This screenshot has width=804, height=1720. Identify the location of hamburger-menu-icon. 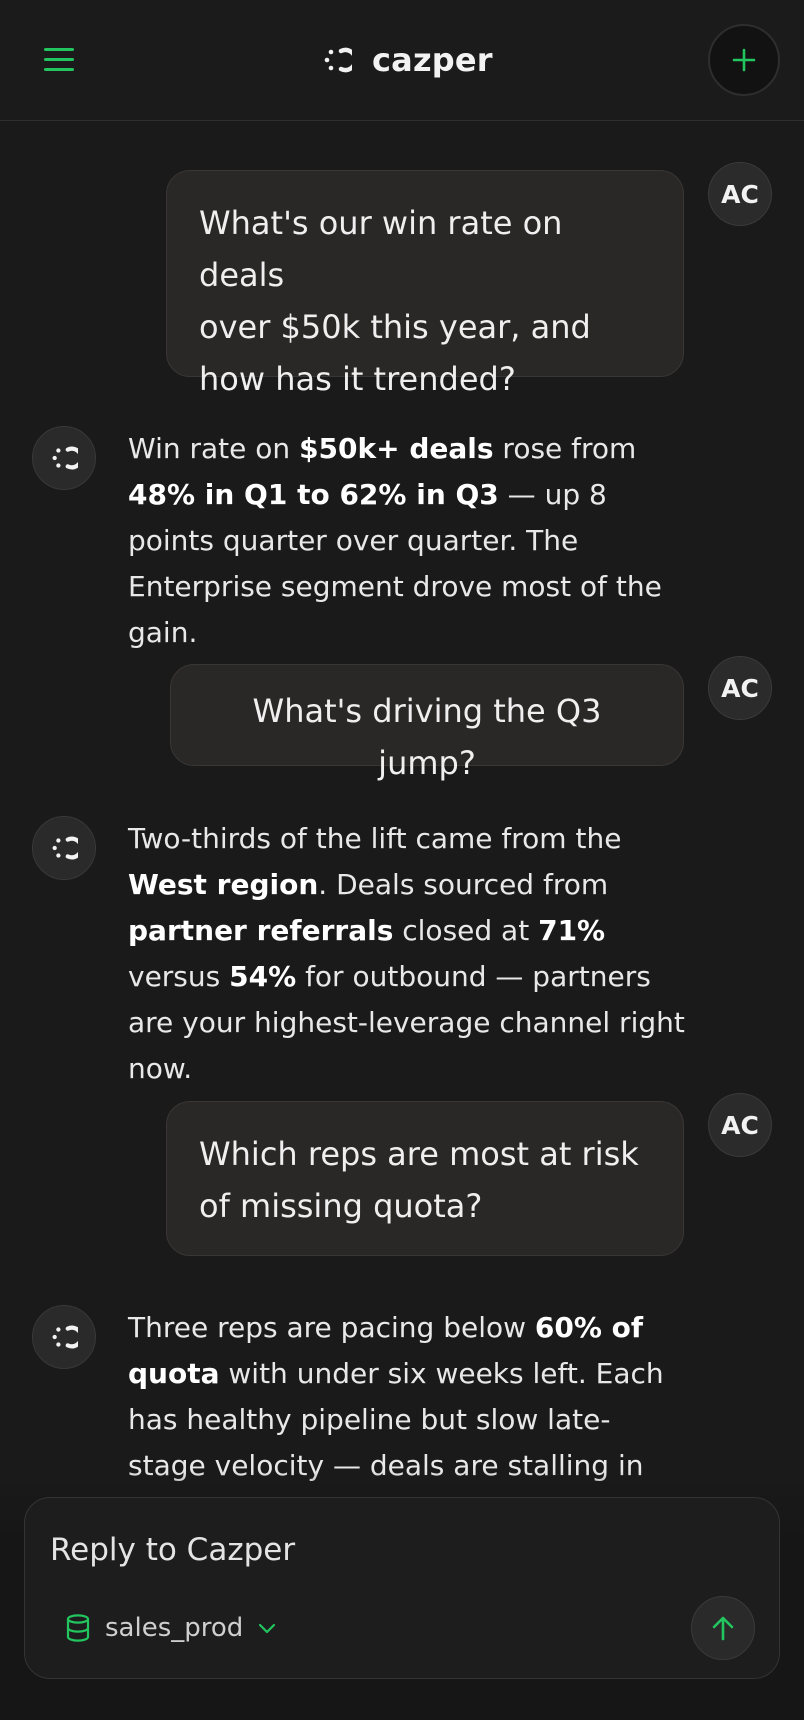
(60, 60).